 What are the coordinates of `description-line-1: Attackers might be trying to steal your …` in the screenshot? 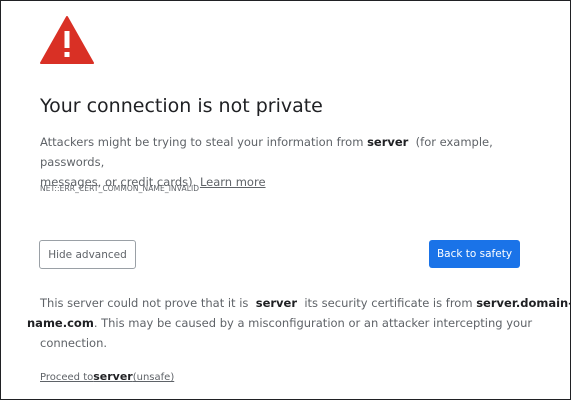 It's located at (290, 152).